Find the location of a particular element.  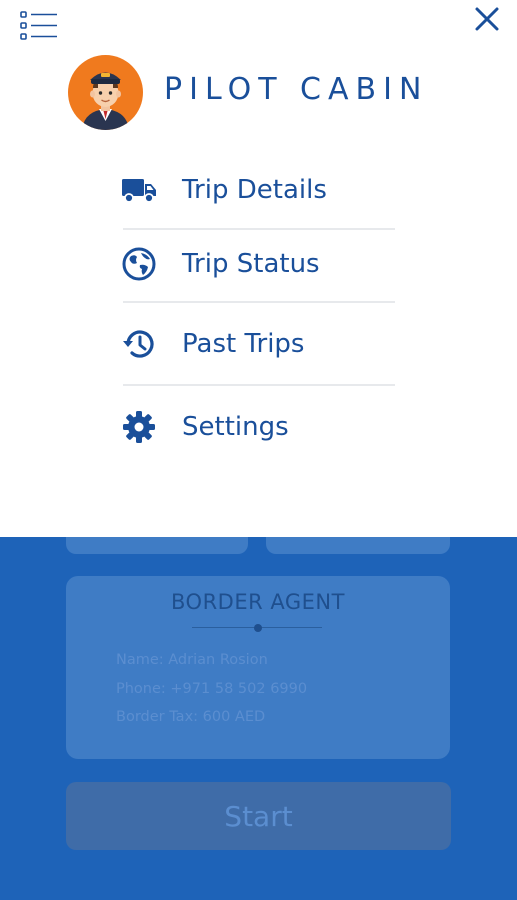

nav-item-trip-status: Trip Status is located at coordinates (257, 264).